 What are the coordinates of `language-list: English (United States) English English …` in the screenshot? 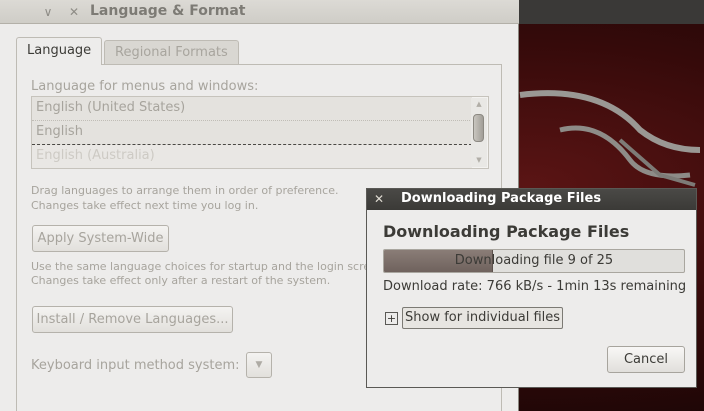 It's located at (260, 132).